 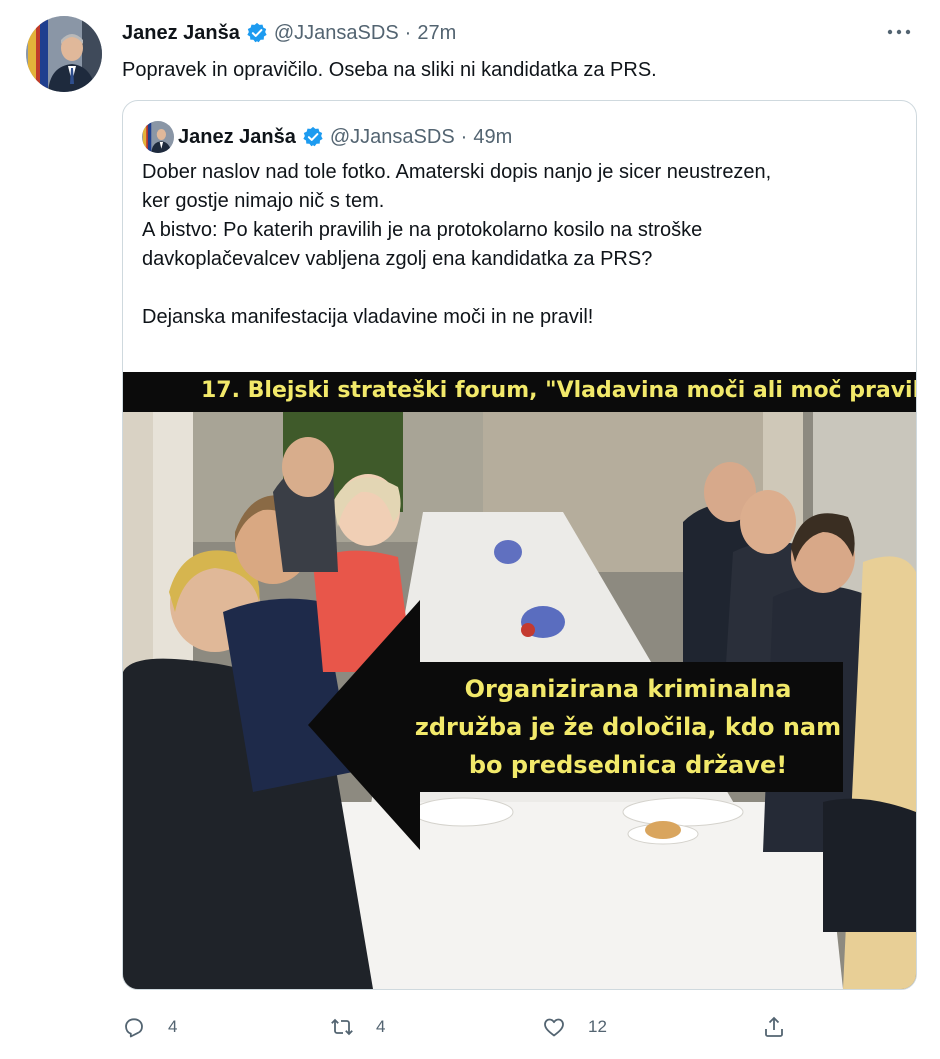 I want to click on tweet-header: Janez Janša @JJansaSDS · 27m, so click(x=289, y=33).